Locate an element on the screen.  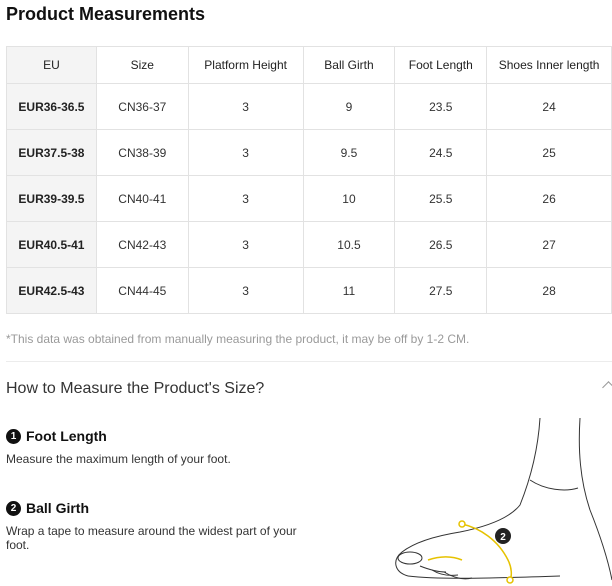
cell-size: CN40-41 is located at coordinates (142, 198).